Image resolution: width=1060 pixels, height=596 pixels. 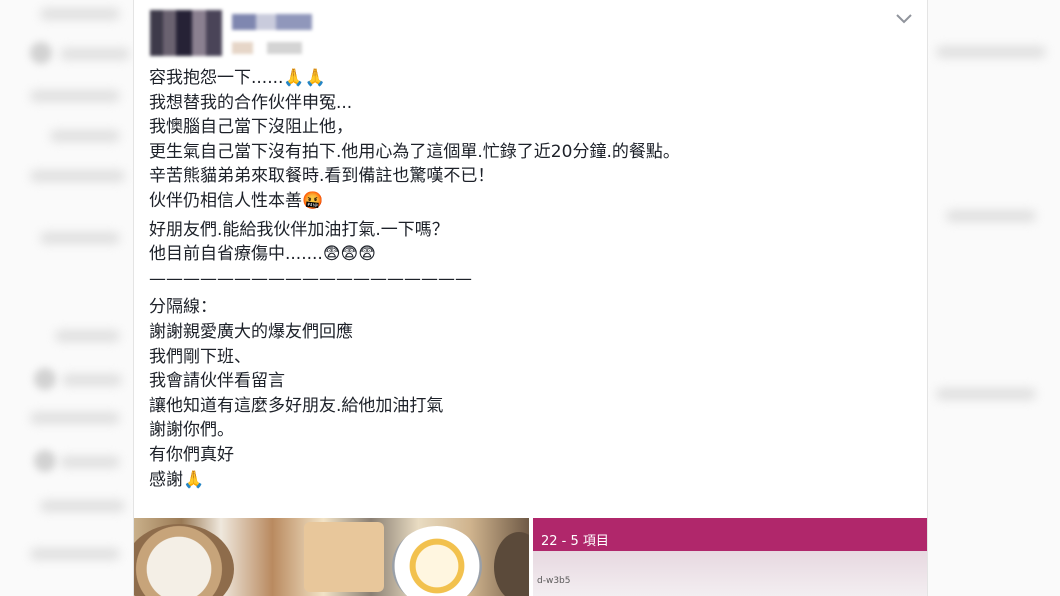 What do you see at coordinates (993, 298) in the screenshot?
I see `blurred-background-right` at bounding box center [993, 298].